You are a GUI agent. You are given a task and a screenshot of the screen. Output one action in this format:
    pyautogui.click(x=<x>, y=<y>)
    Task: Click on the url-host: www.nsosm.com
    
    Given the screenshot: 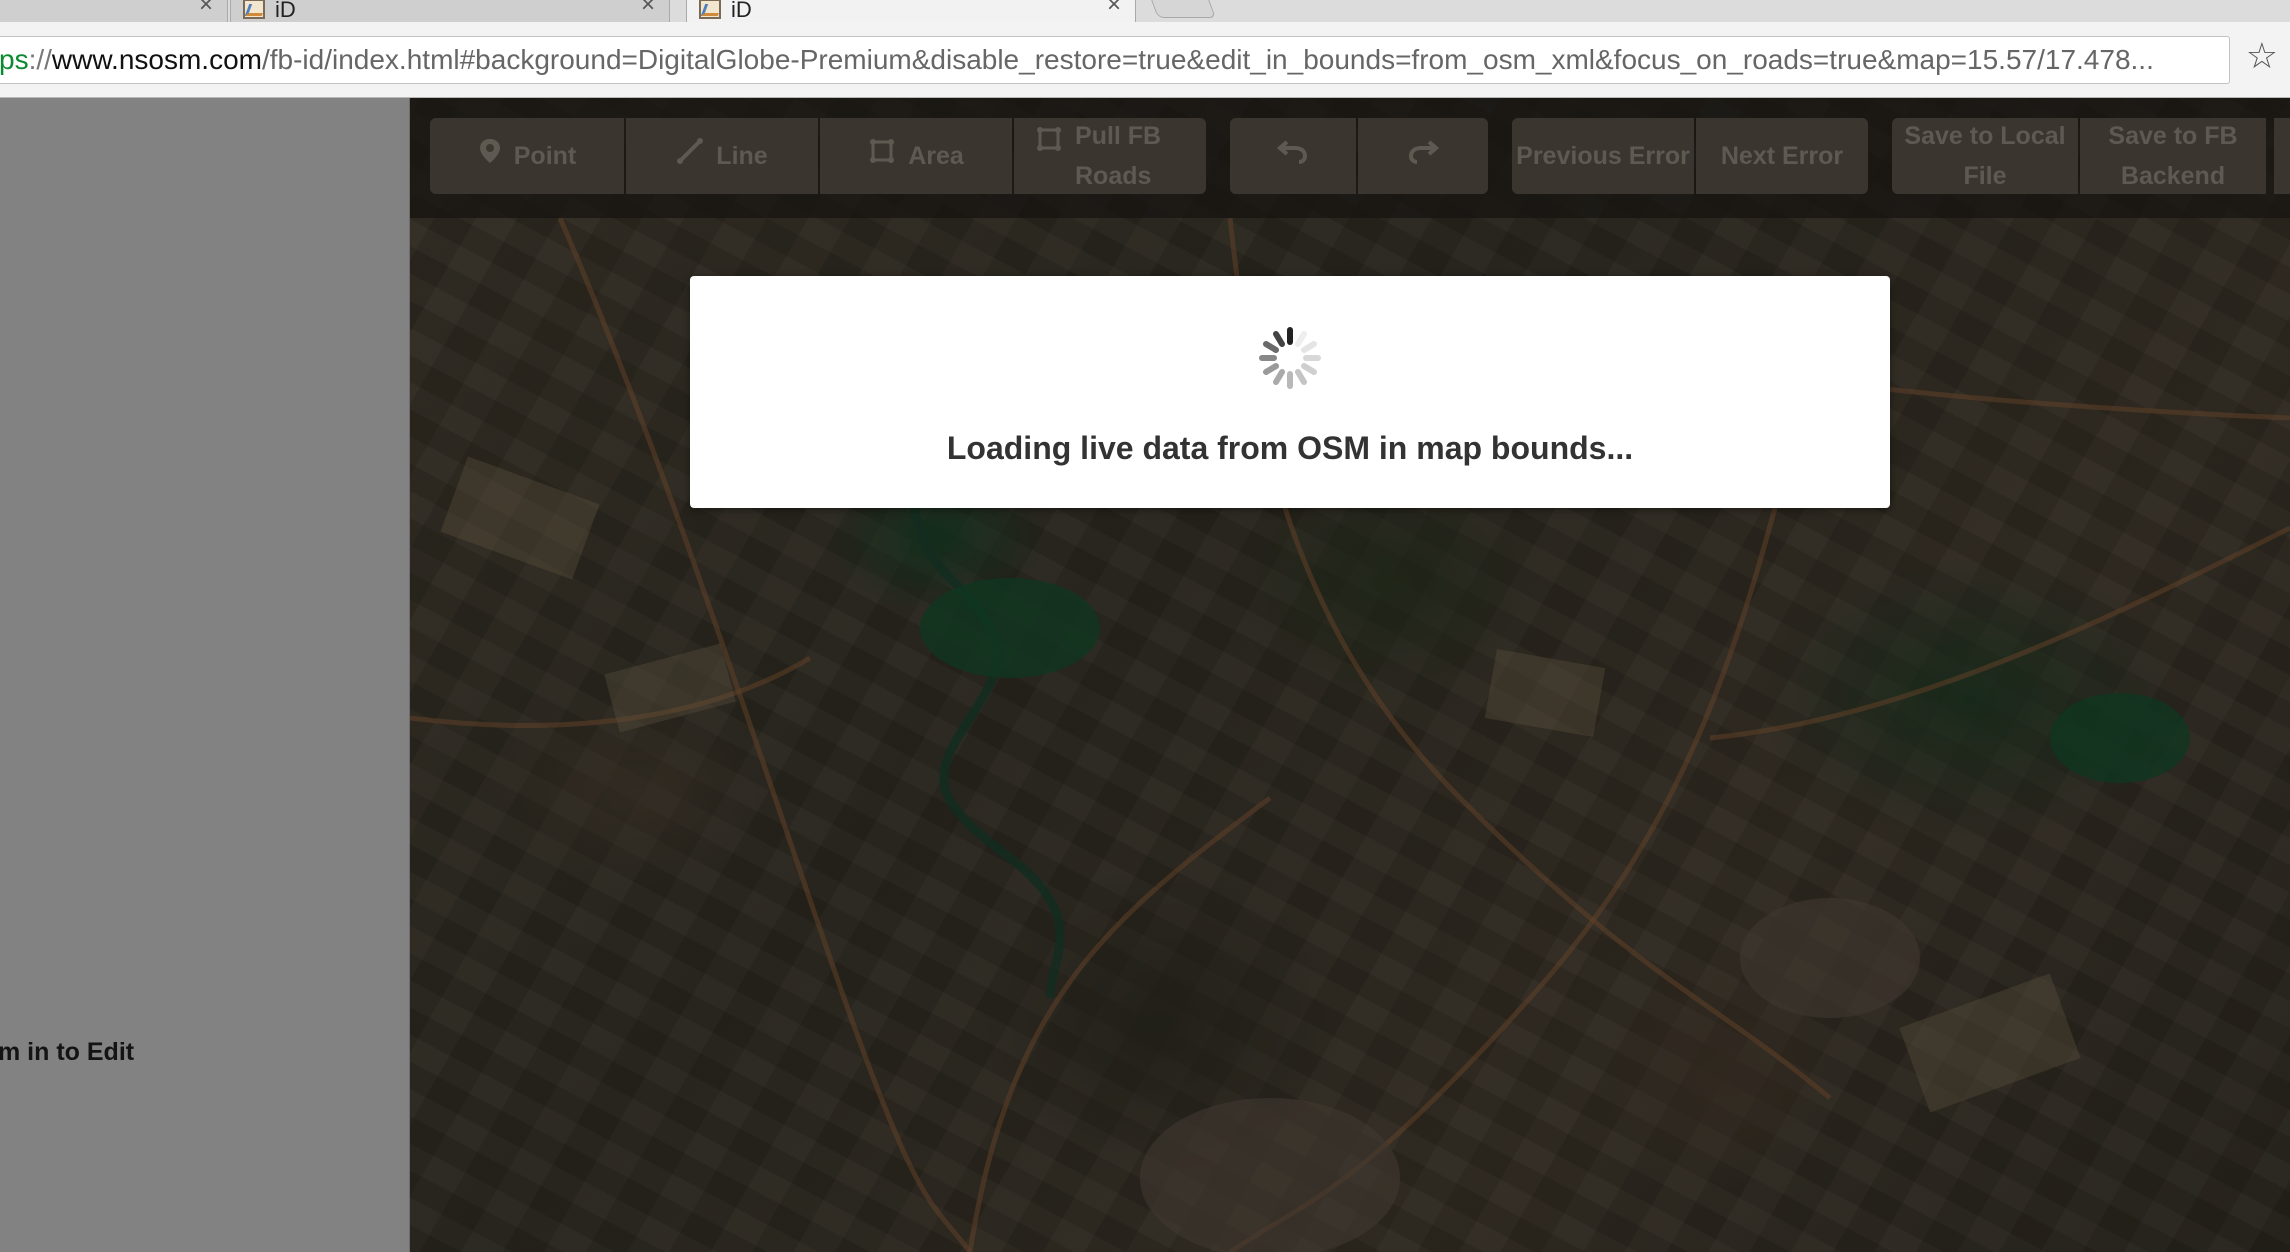 What is the action you would take?
    pyautogui.click(x=156, y=59)
    